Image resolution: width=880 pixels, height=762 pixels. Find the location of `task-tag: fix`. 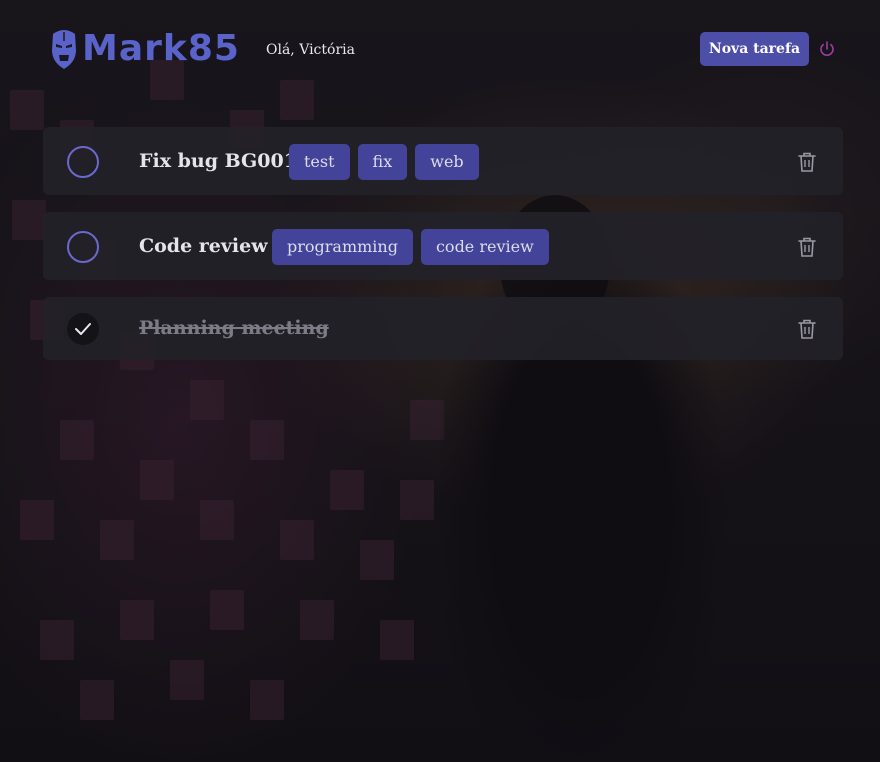

task-tag: fix is located at coordinates (382, 162).